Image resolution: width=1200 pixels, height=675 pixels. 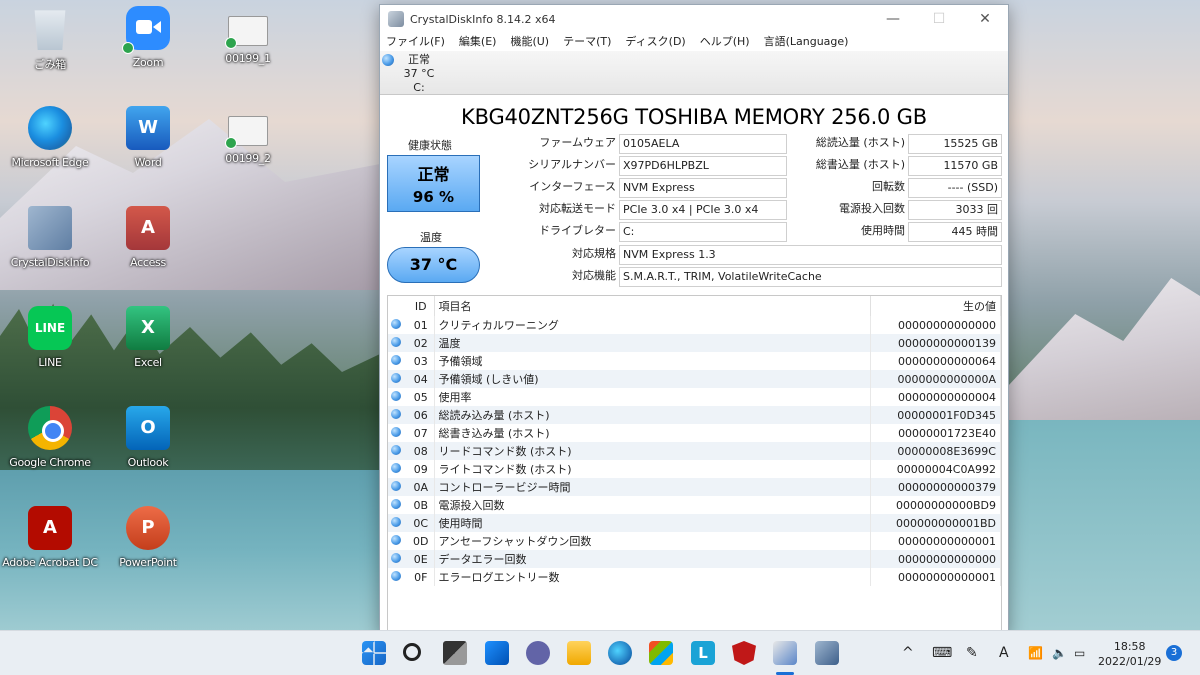 What do you see at coordinates (579, 653) in the screenshot?
I see `file-explorer-icon` at bounding box center [579, 653].